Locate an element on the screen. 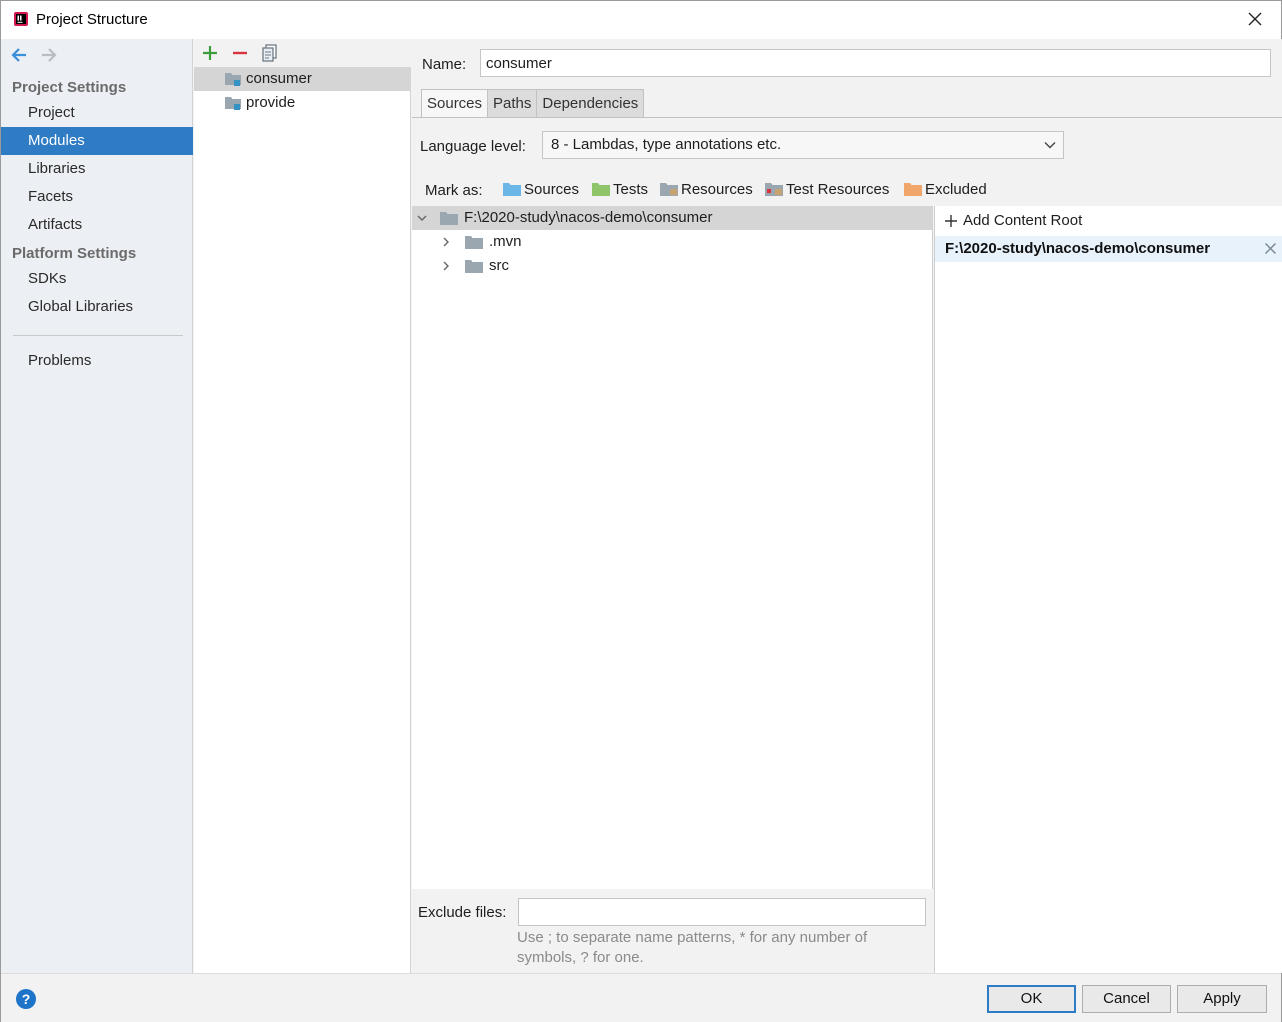 Image resolution: width=1282 pixels, height=1022 pixels. tree-child-label: .mvn is located at coordinates (505, 241).